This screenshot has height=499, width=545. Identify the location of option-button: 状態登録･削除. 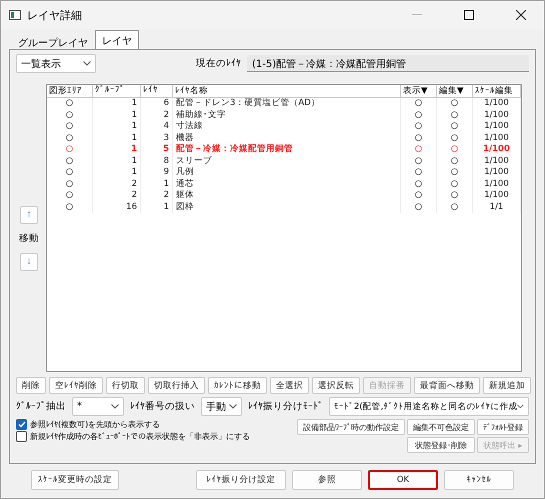
(441, 445).